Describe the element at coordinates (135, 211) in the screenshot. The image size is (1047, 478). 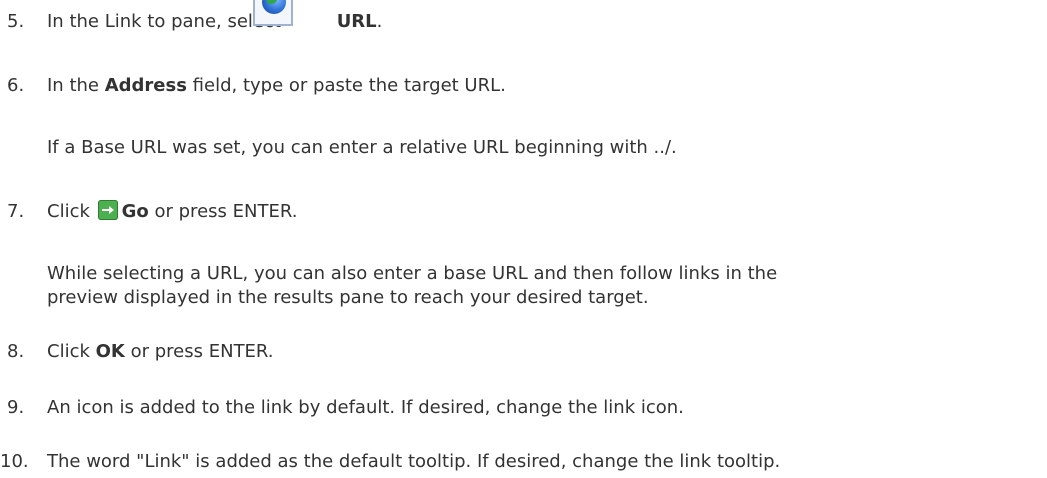
I see `go-label: Go` at that location.